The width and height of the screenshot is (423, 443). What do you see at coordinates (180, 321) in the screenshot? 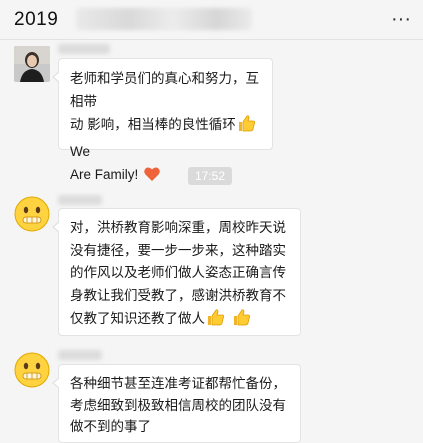
I see `message-line: 仅教了知识还教了做人` at bounding box center [180, 321].